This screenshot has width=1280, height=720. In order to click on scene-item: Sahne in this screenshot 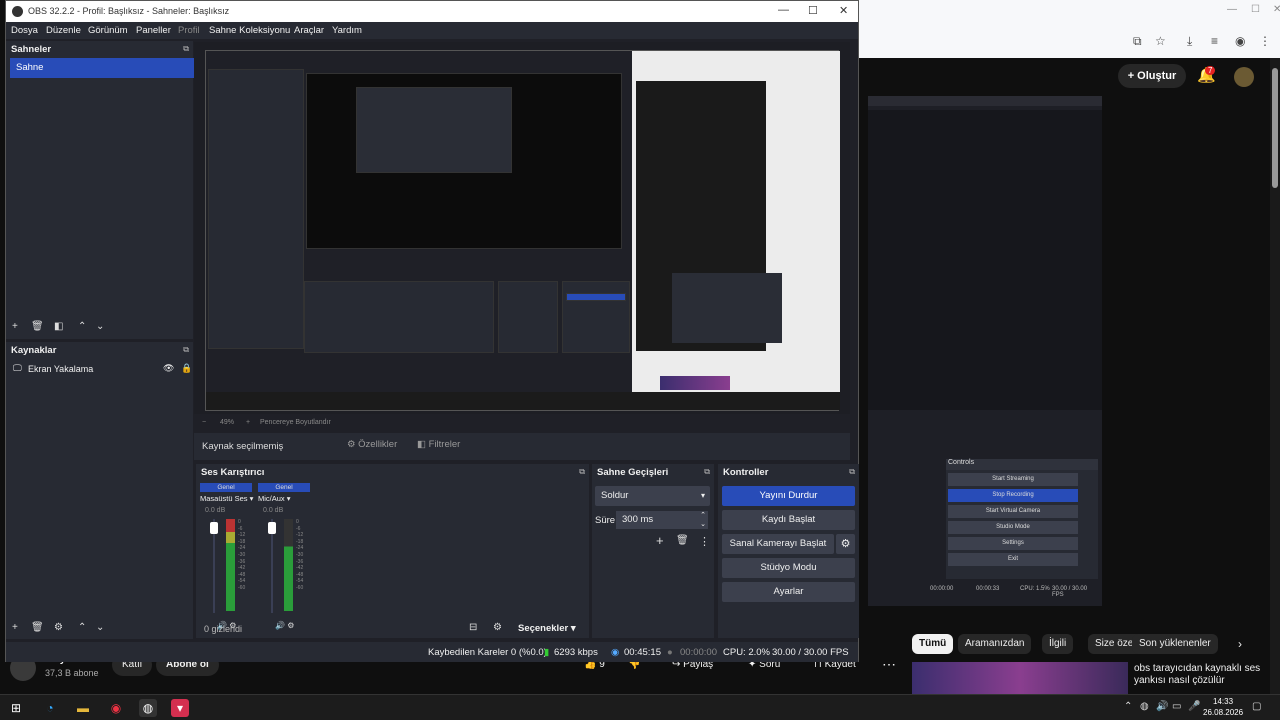, I will do `click(102, 68)`.